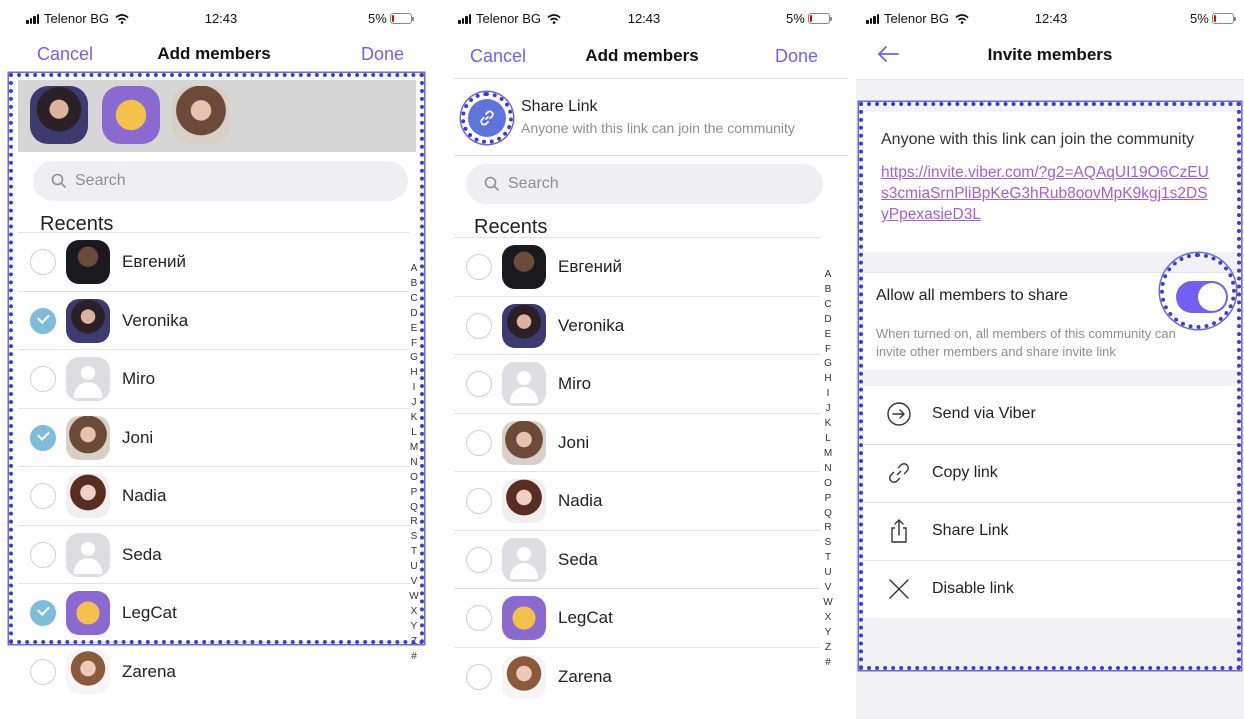  I want to click on disable-link-action: Disable link, so click(1053, 589).